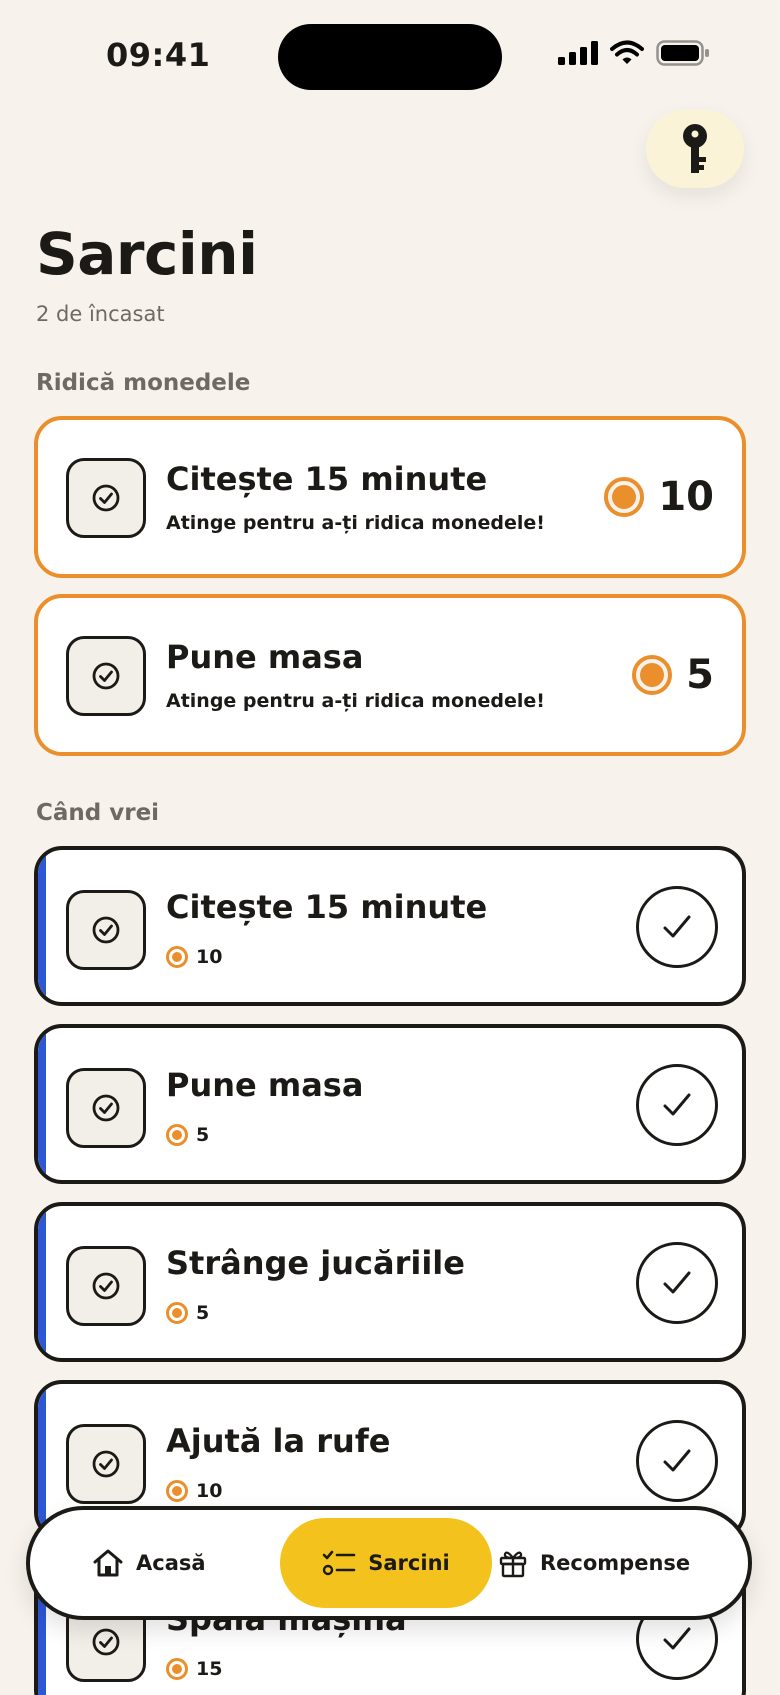 This screenshot has height=1695, width=780. What do you see at coordinates (627, 52) in the screenshot?
I see `wifi-icon` at bounding box center [627, 52].